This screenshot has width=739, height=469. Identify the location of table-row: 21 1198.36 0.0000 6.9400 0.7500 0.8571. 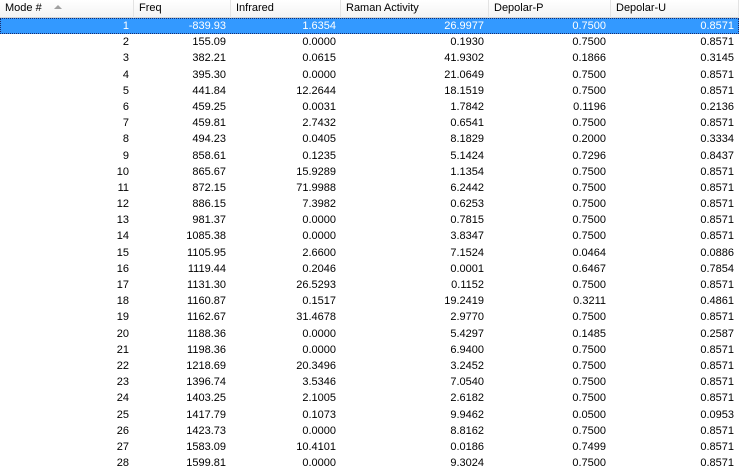
(369, 350).